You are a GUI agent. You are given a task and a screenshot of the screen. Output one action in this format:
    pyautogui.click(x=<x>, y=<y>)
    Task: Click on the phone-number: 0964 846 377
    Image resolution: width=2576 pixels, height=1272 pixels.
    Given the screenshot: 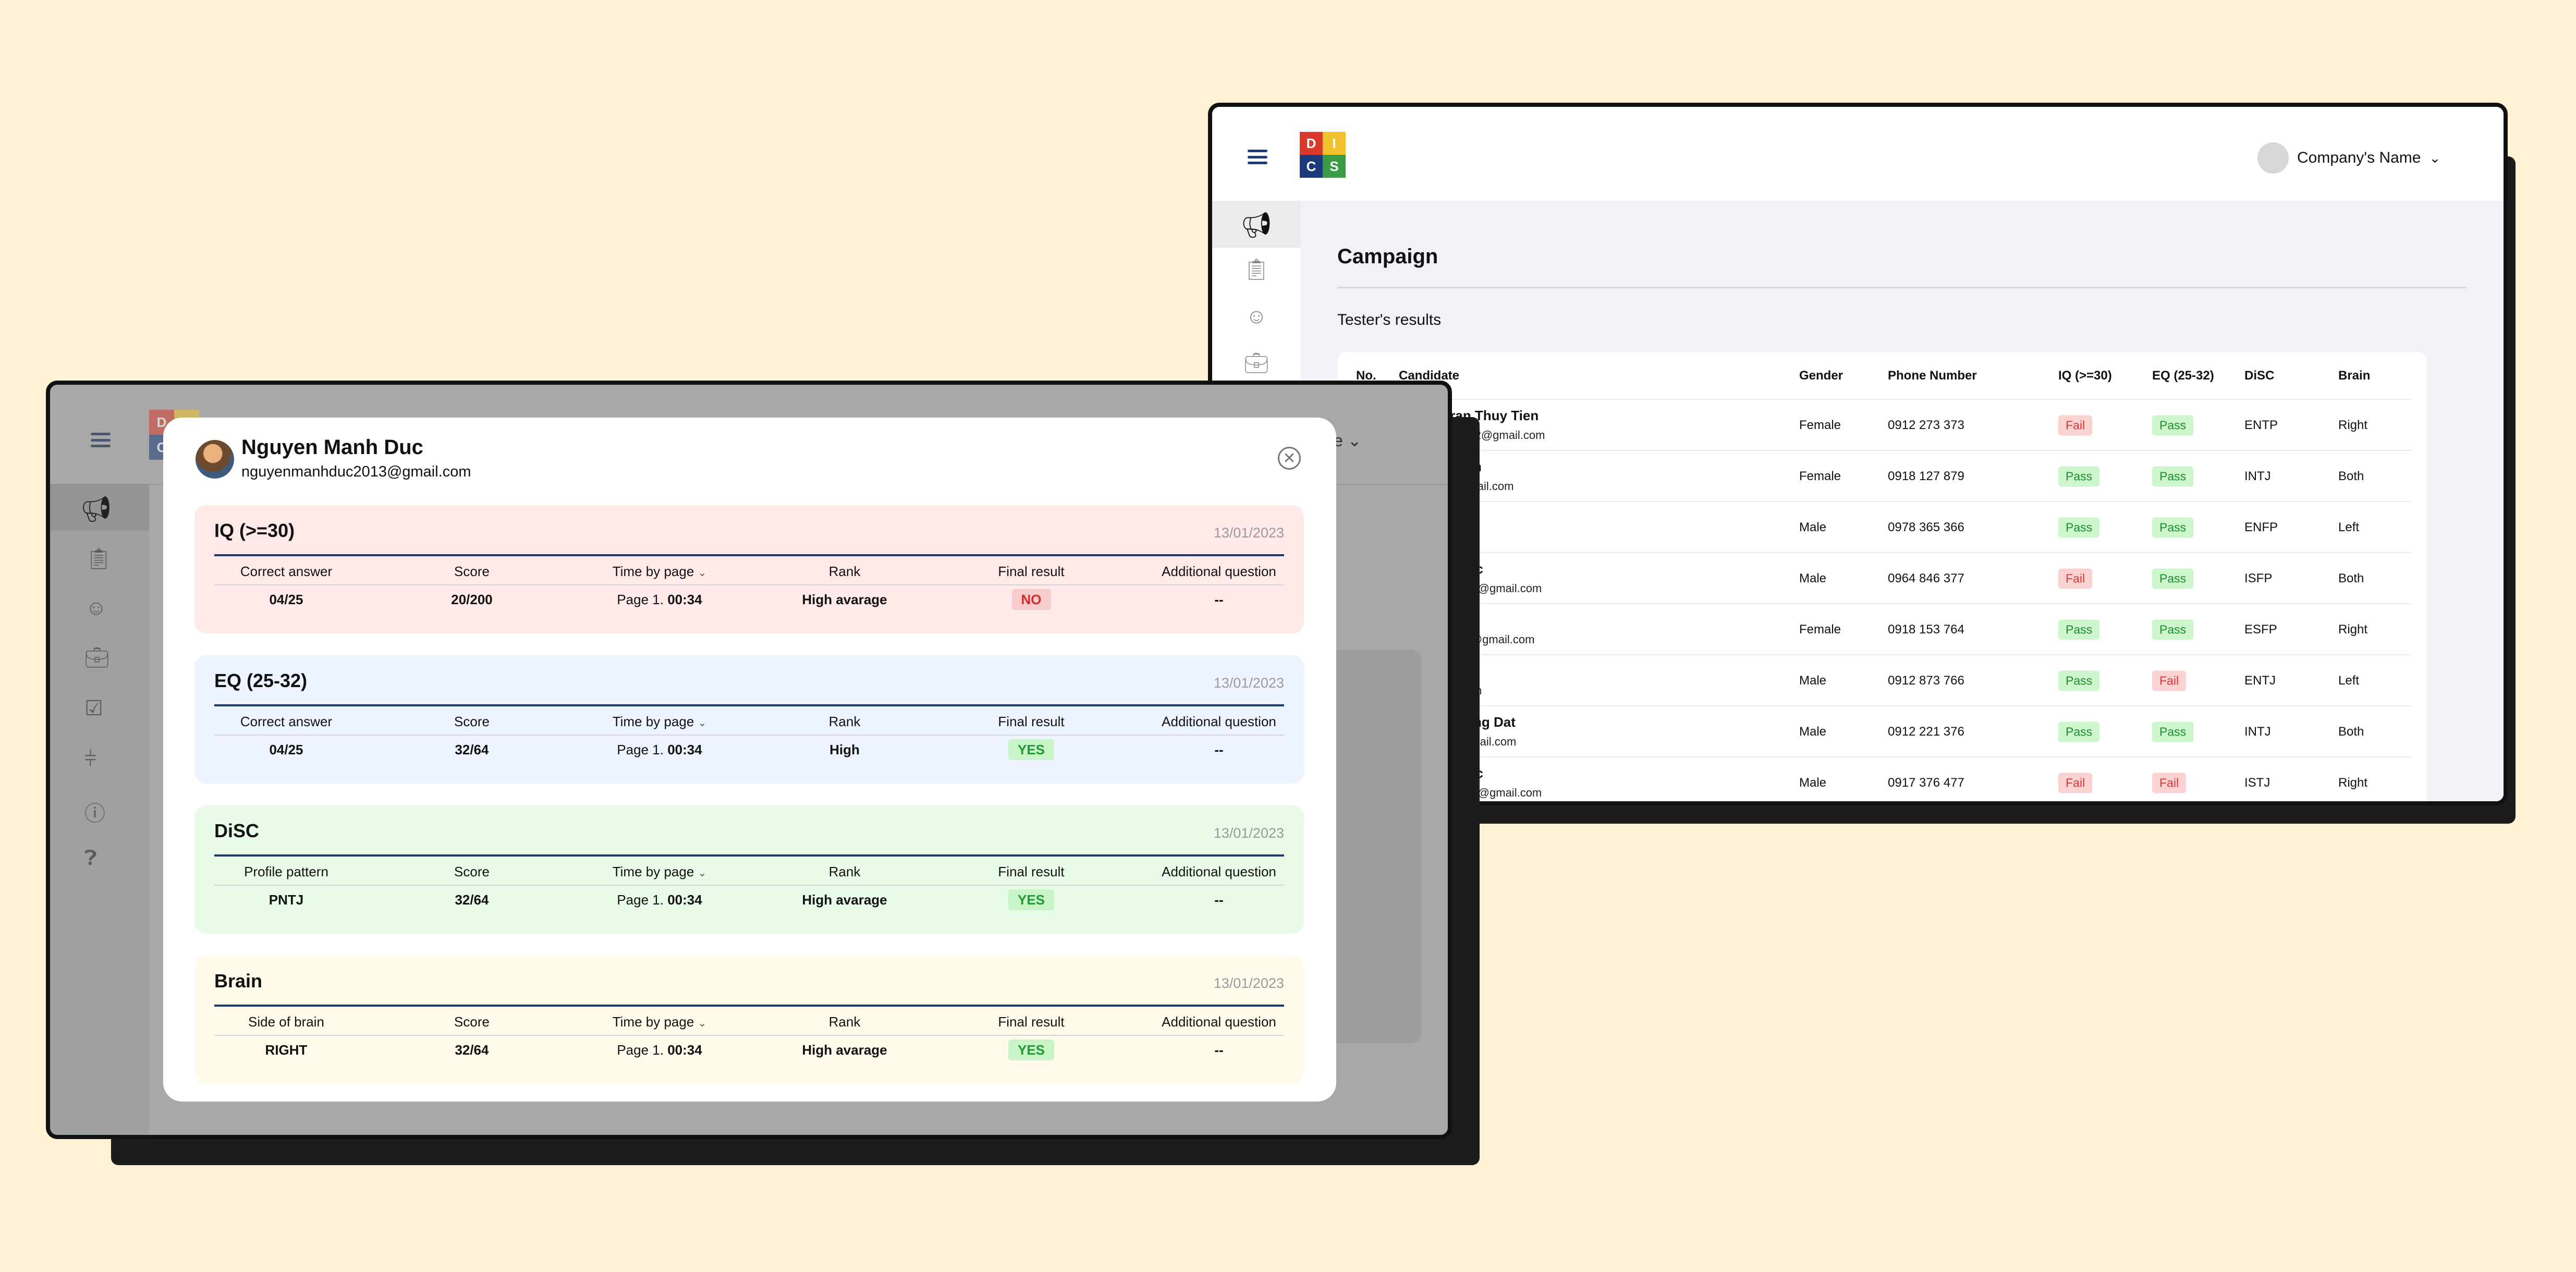 What is the action you would take?
    pyautogui.click(x=1926, y=578)
    